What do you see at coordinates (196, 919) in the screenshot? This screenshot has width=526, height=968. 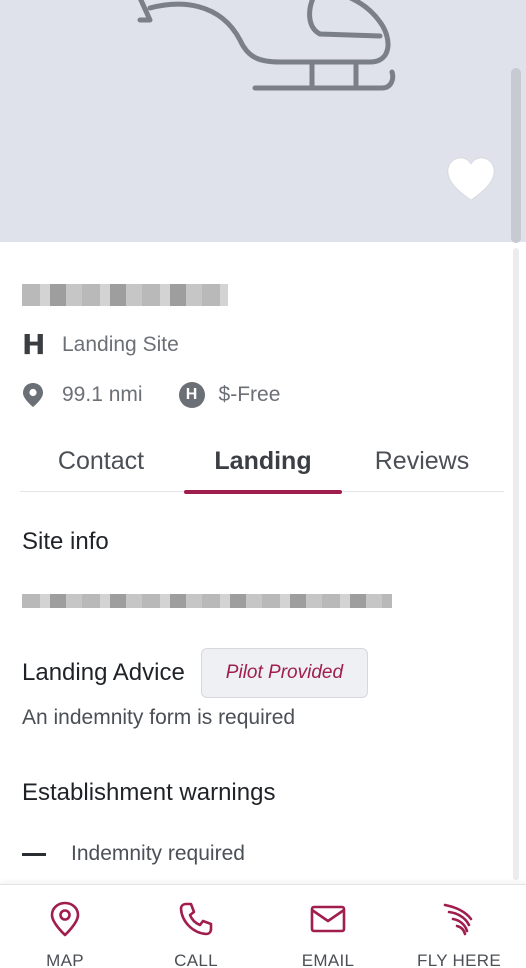 I see `phone-icon` at bounding box center [196, 919].